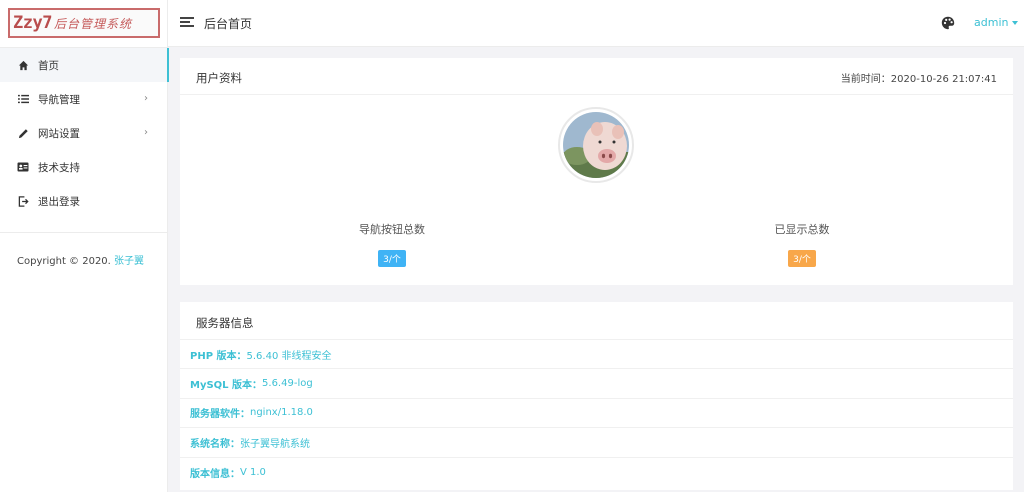 The width and height of the screenshot is (1024, 492). I want to click on page-title: 后台首页, so click(228, 24).